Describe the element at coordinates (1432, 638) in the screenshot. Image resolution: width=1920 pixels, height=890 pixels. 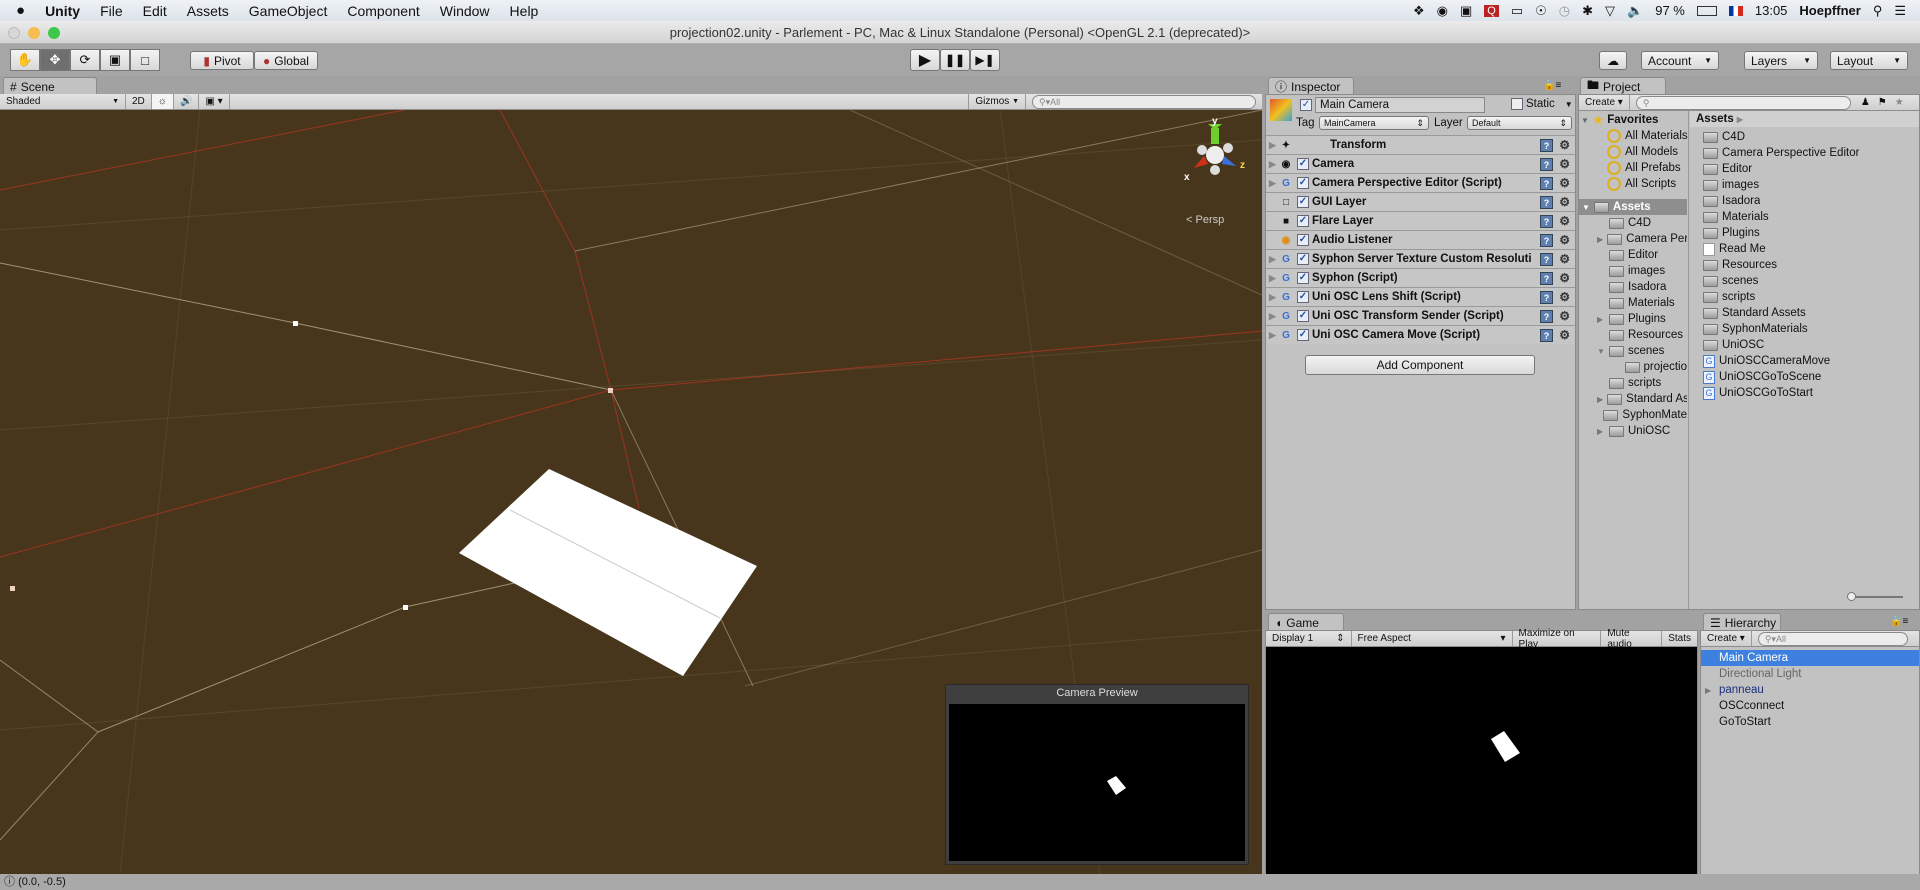
I see `aspect-dropdown: Free Aspect ▾` at that location.